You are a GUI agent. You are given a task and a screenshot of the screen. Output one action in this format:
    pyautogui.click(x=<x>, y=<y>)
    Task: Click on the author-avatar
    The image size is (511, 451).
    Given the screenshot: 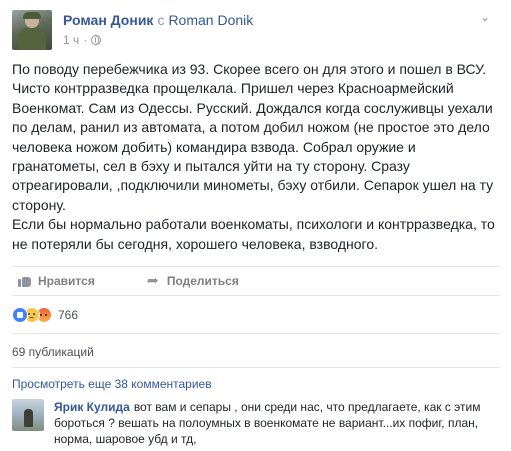 What is the action you would take?
    pyautogui.click(x=32, y=30)
    